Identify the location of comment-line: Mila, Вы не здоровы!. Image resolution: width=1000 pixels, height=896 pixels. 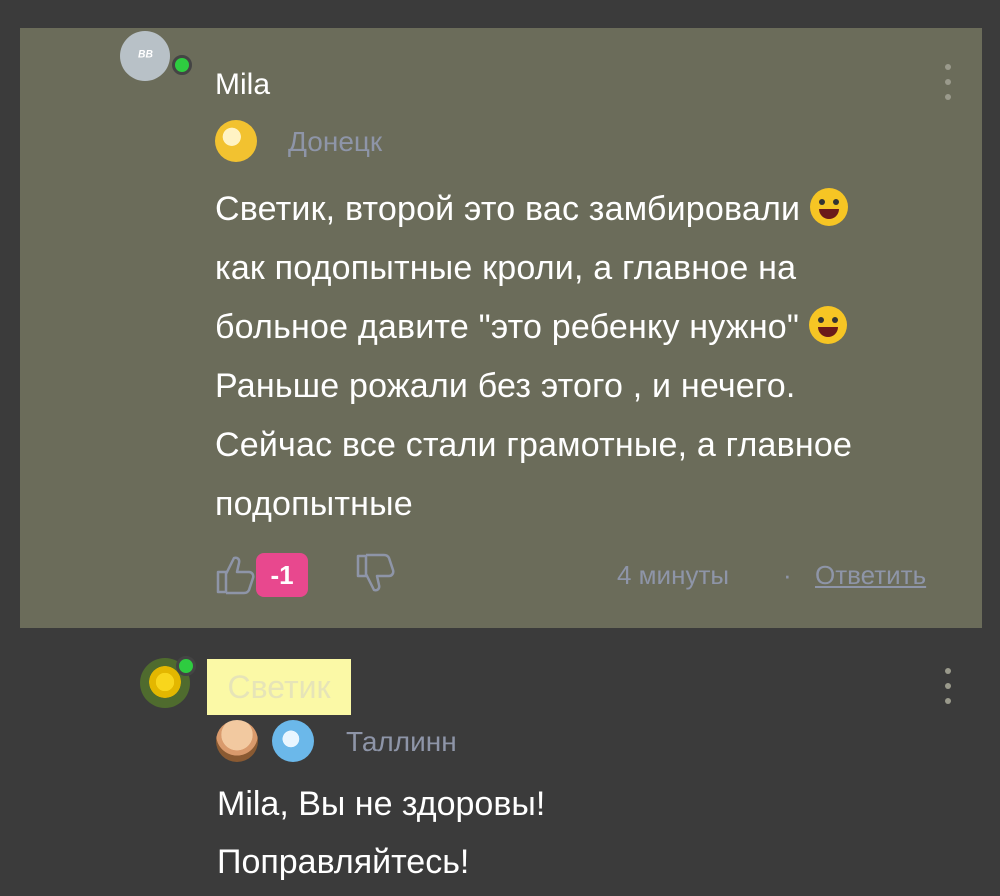
(381, 804).